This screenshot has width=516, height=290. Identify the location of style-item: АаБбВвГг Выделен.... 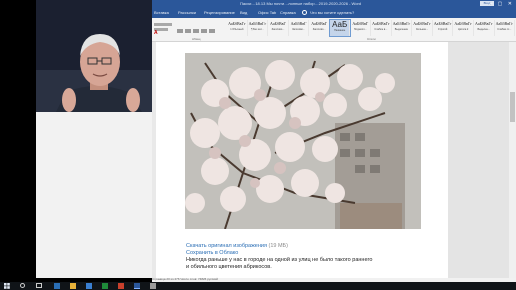
(484, 28).